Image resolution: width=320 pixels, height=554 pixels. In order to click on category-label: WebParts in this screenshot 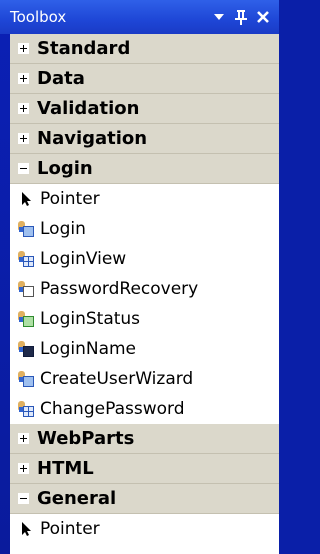, I will do `click(86, 438)`.